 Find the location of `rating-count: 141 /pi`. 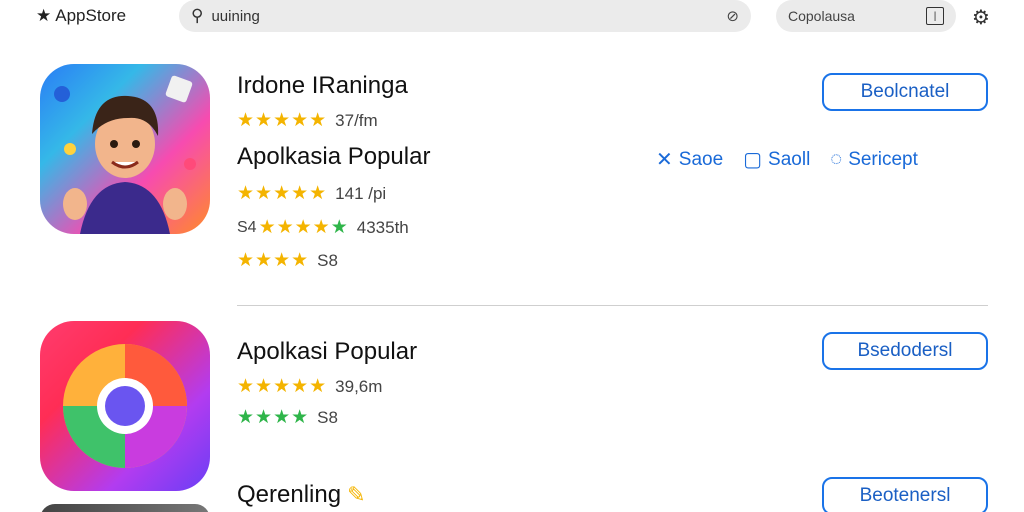

rating-count: 141 /pi is located at coordinates (361, 193).